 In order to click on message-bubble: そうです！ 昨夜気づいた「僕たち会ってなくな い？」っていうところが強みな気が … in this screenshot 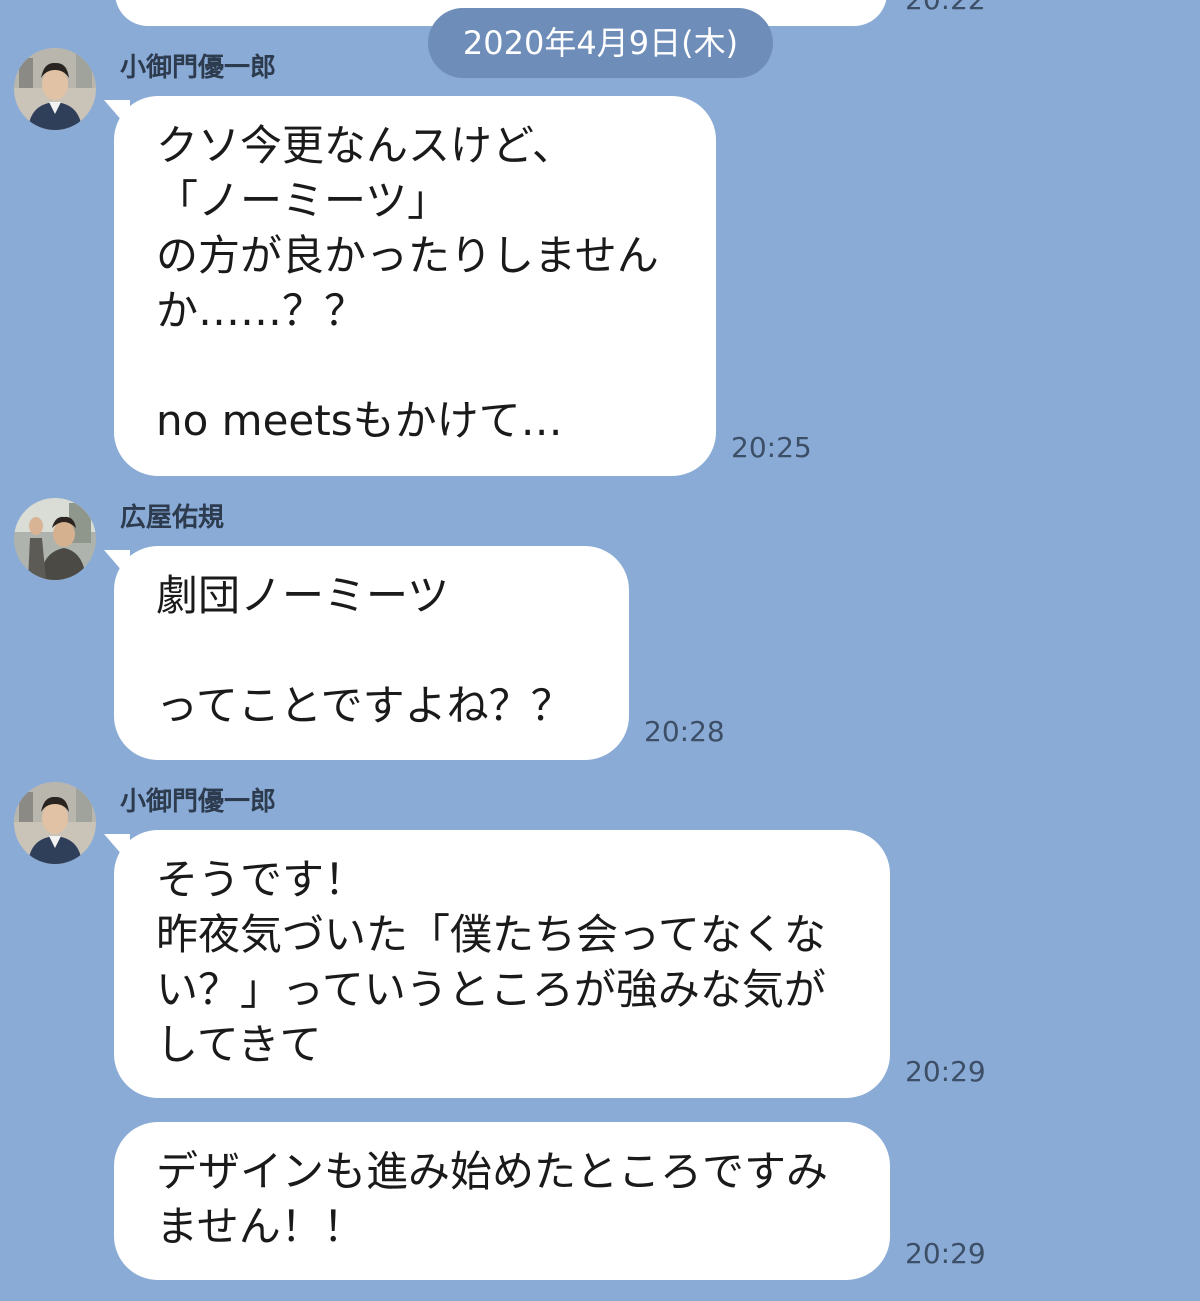, I will do `click(502, 964)`.